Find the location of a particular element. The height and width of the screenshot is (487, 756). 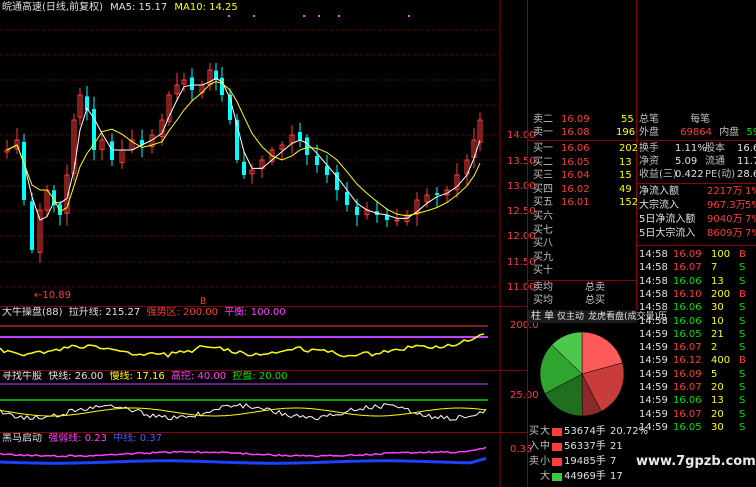

tick-volume: 10 is located at coordinates (717, 321).